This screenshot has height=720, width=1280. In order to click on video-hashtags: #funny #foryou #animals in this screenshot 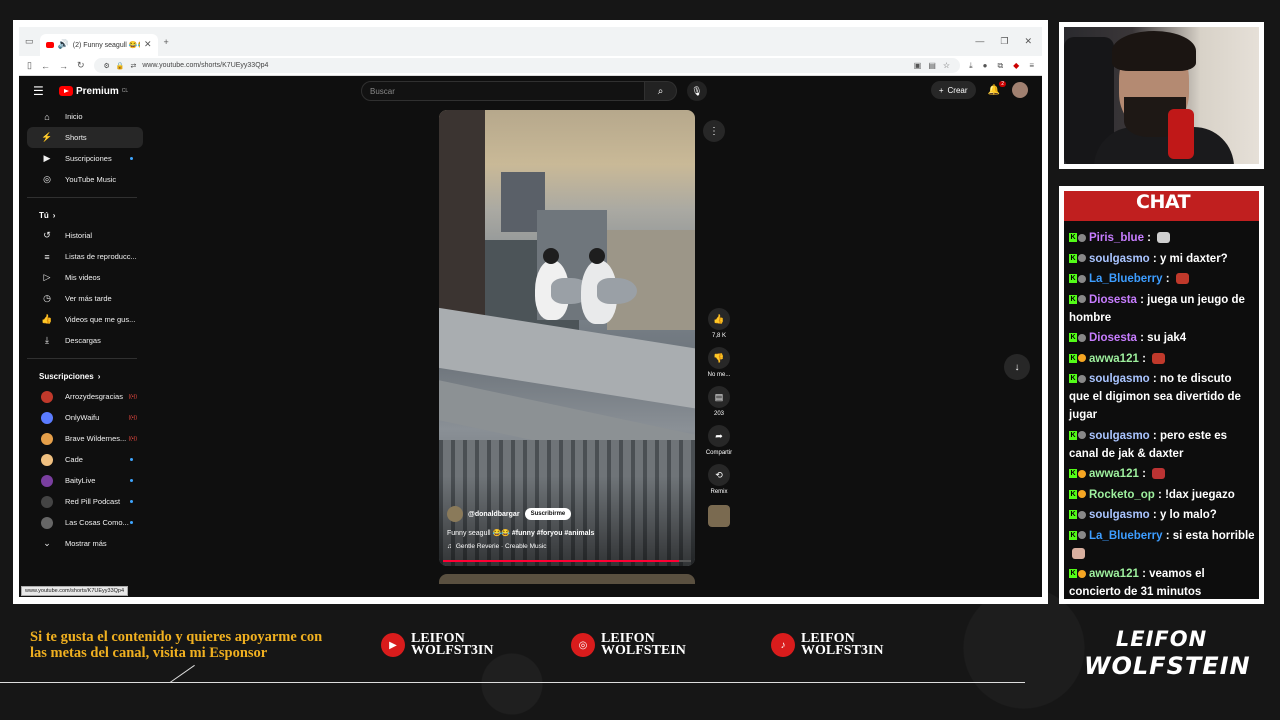, I will do `click(553, 533)`.